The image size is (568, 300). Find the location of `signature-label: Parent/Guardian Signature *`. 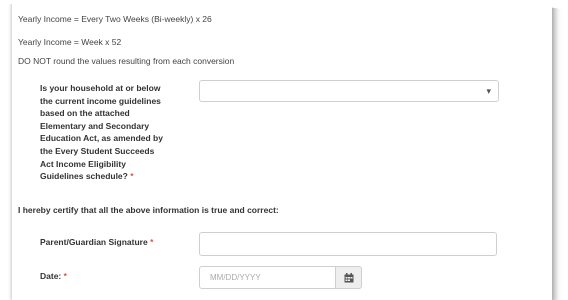

signature-label: Parent/Guardian Signature * is located at coordinates (96, 242).